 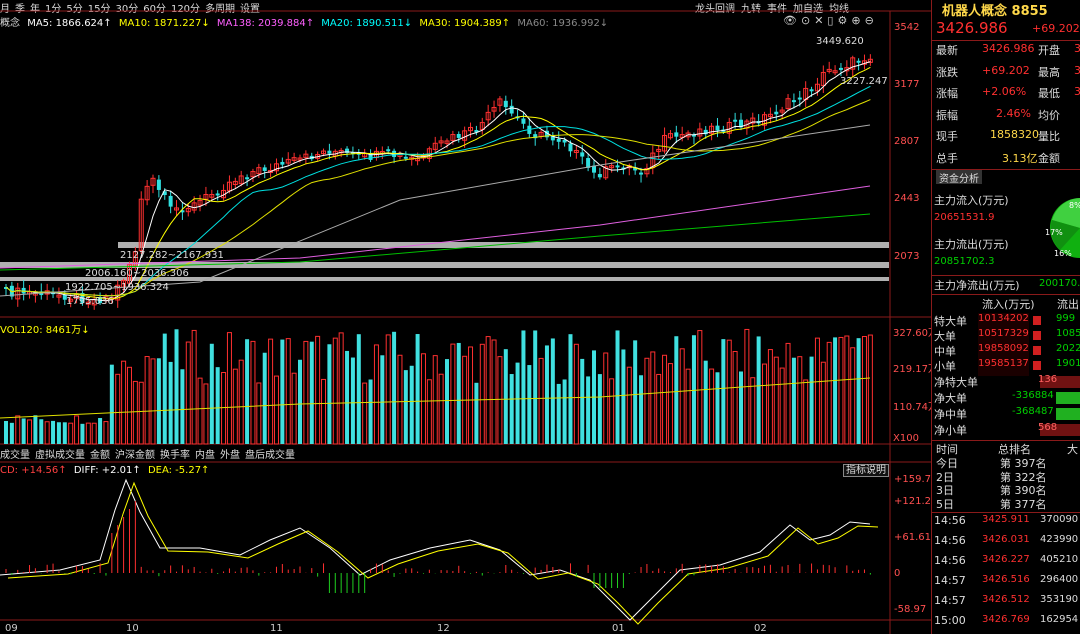 What do you see at coordinates (1072, 449) in the screenshot?
I see `rank-big-header: 大` at bounding box center [1072, 449].